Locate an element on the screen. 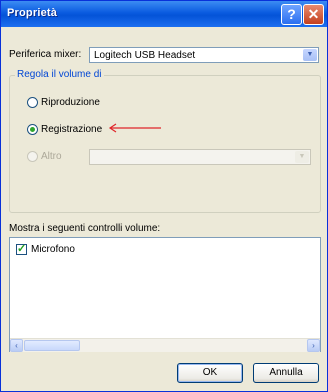 The width and height of the screenshot is (328, 392). close-icon: ✕ is located at coordinates (313, 14).